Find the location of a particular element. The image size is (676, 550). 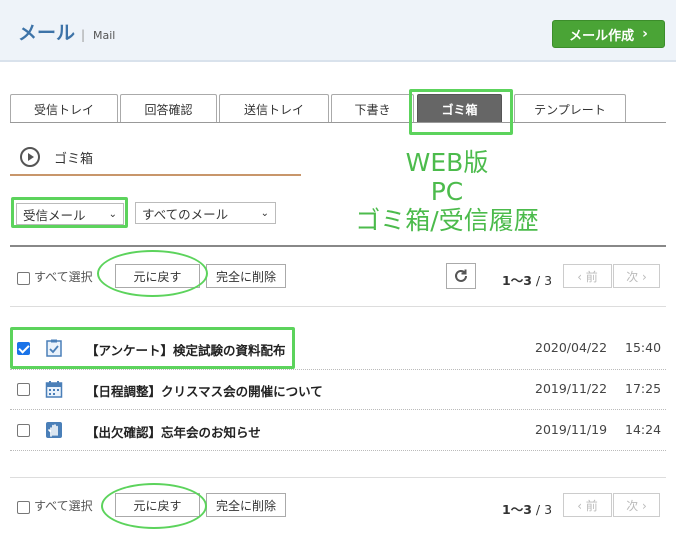

mailbox-tabs: 受信トレイ 回答確認 送信トレイ 下書き ゴミ箱 テンプレート is located at coordinates (338, 108).